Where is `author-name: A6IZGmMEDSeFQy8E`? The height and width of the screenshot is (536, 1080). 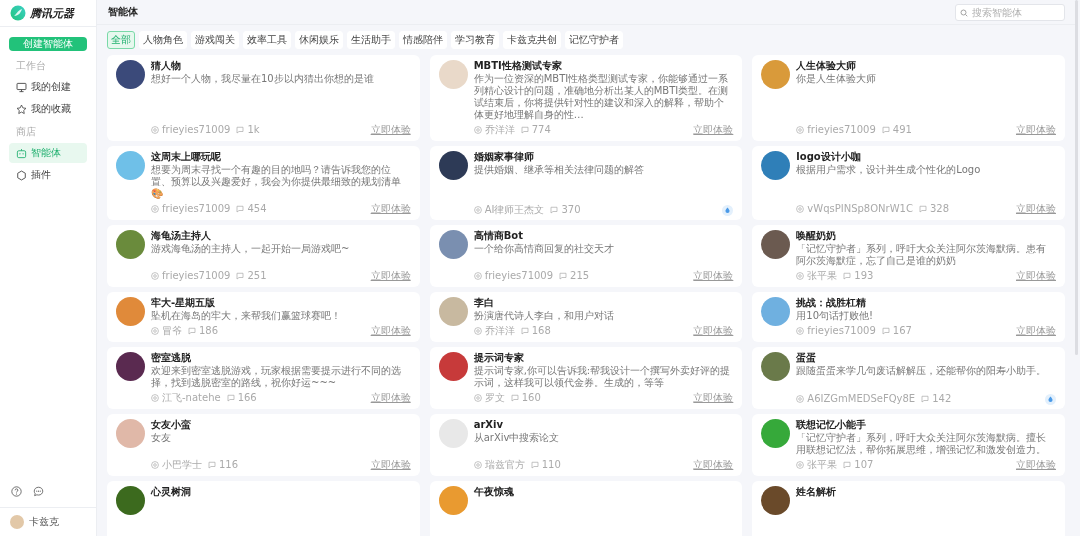 author-name: A6IZGmMEDSeFQy8E is located at coordinates (861, 399).